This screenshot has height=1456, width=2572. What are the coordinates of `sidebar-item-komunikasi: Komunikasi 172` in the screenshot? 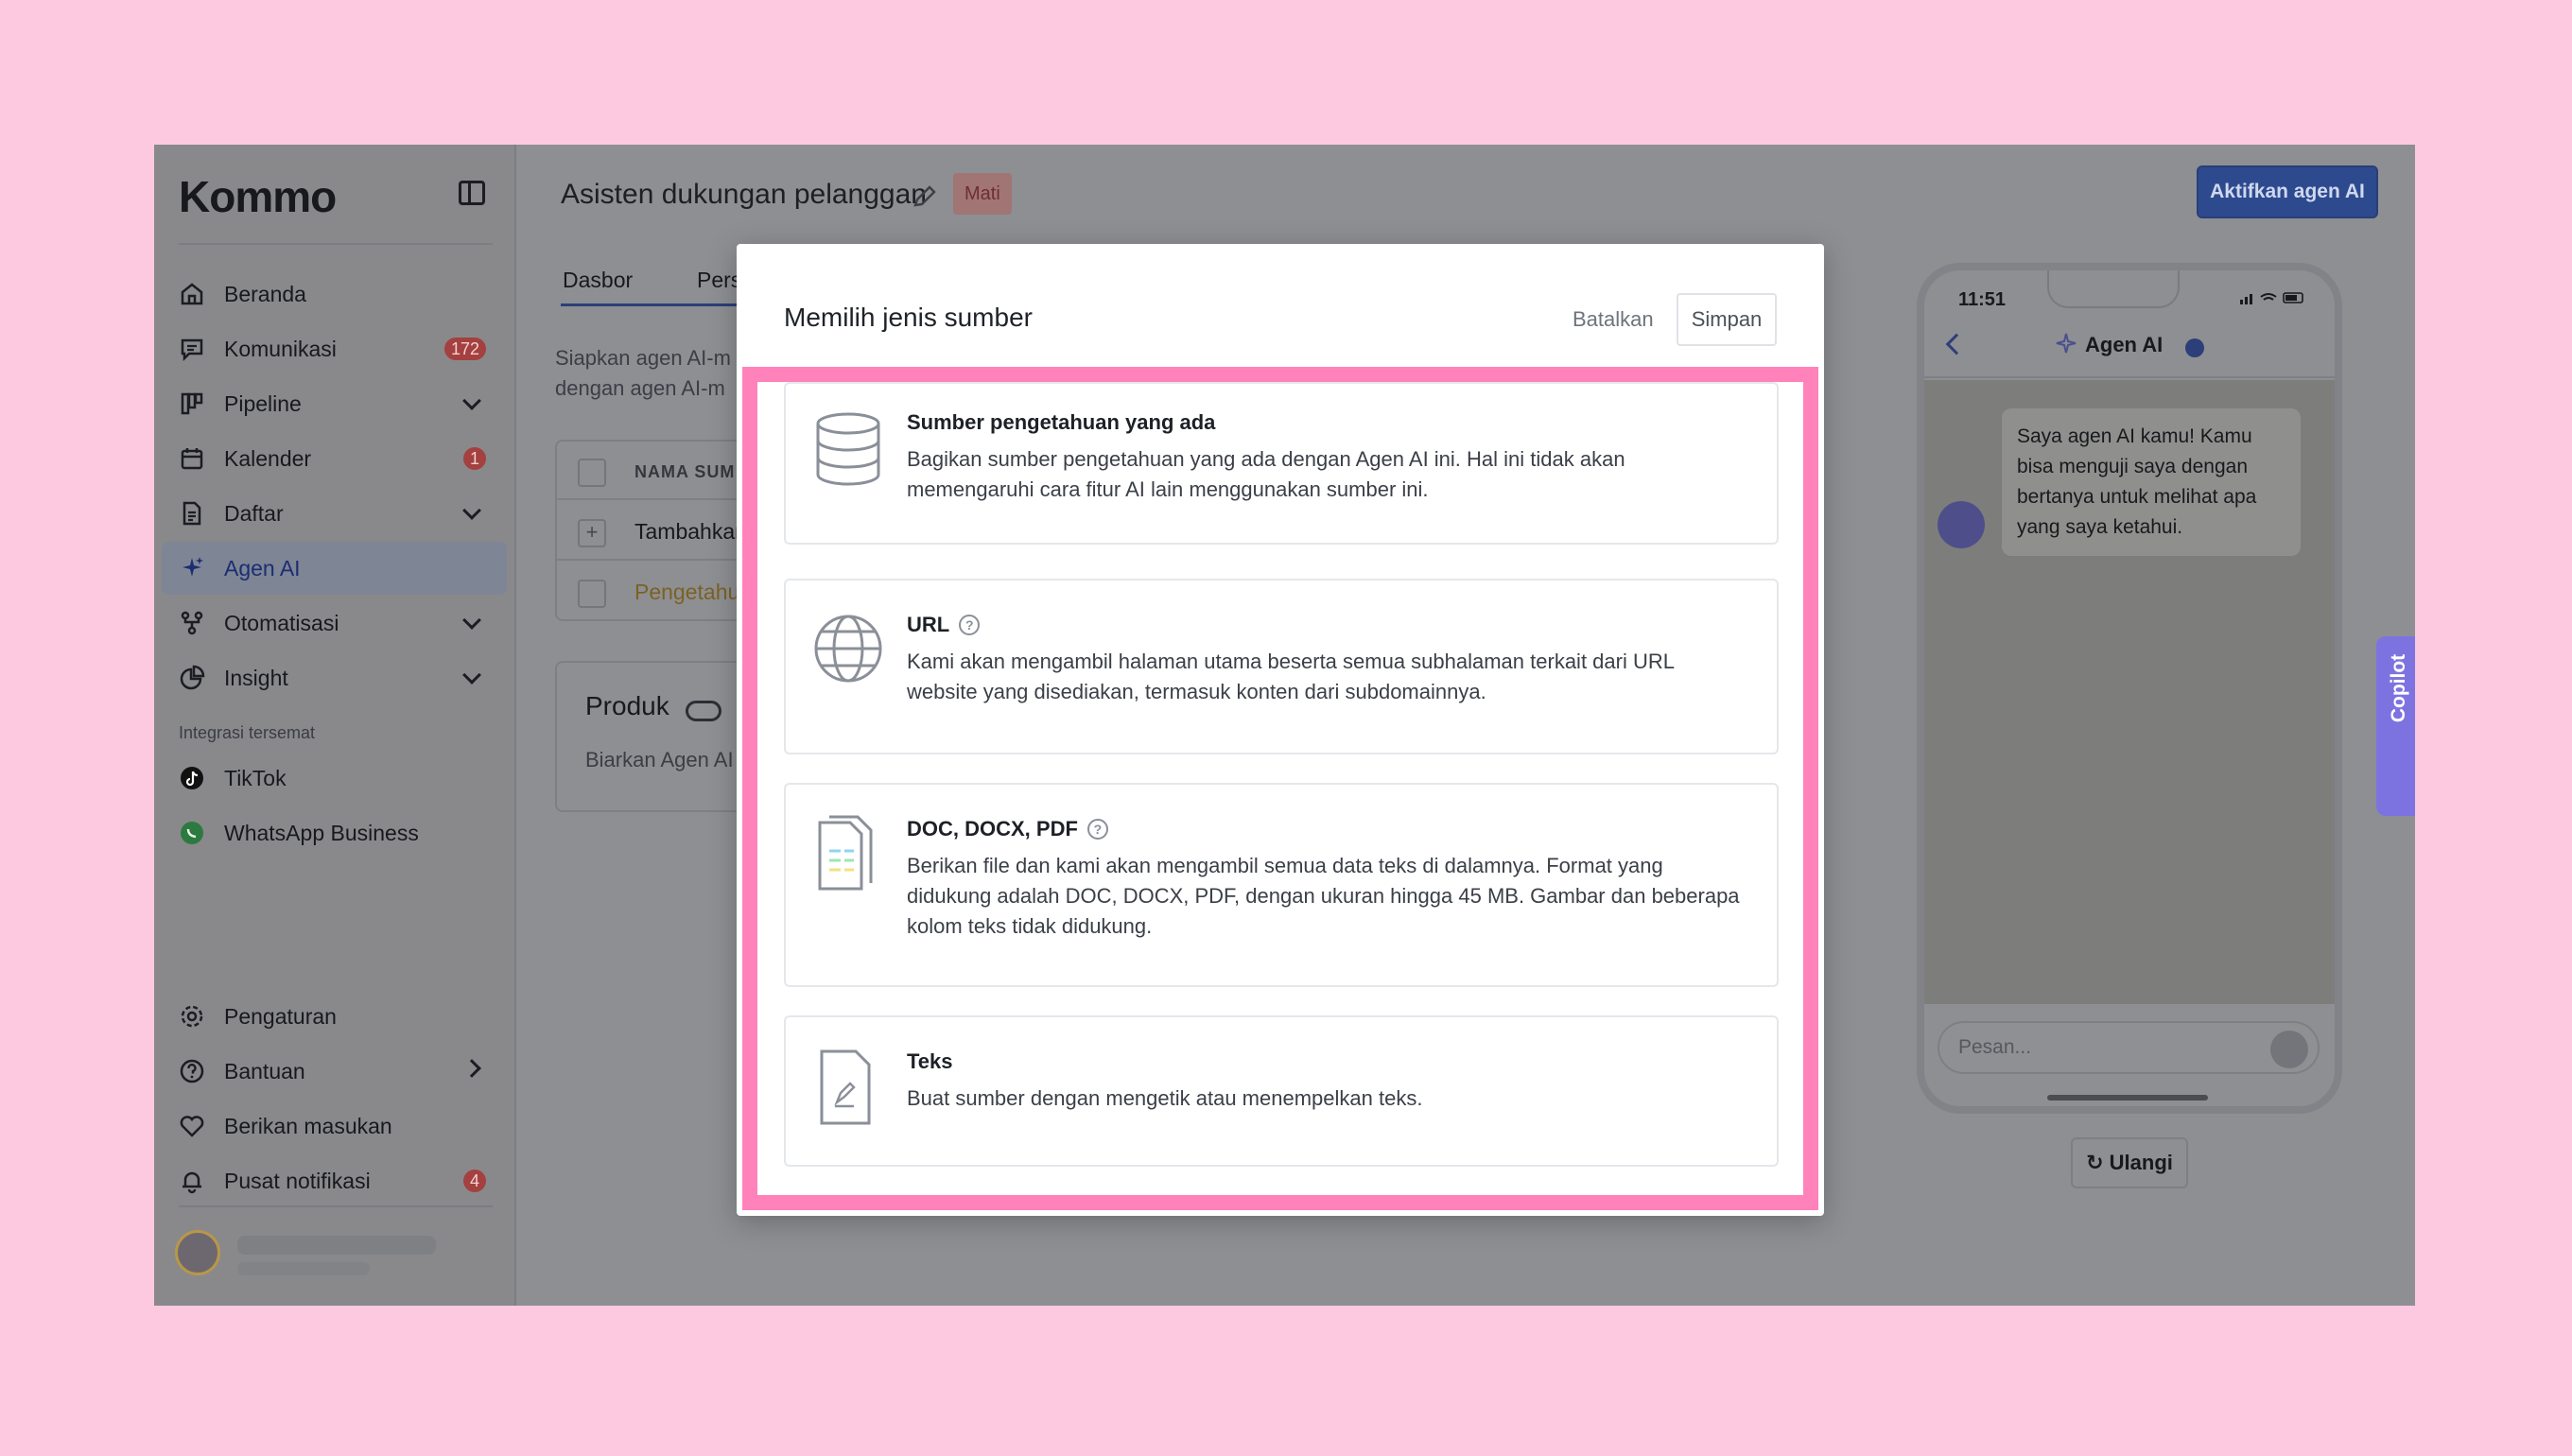 It's located at (334, 348).